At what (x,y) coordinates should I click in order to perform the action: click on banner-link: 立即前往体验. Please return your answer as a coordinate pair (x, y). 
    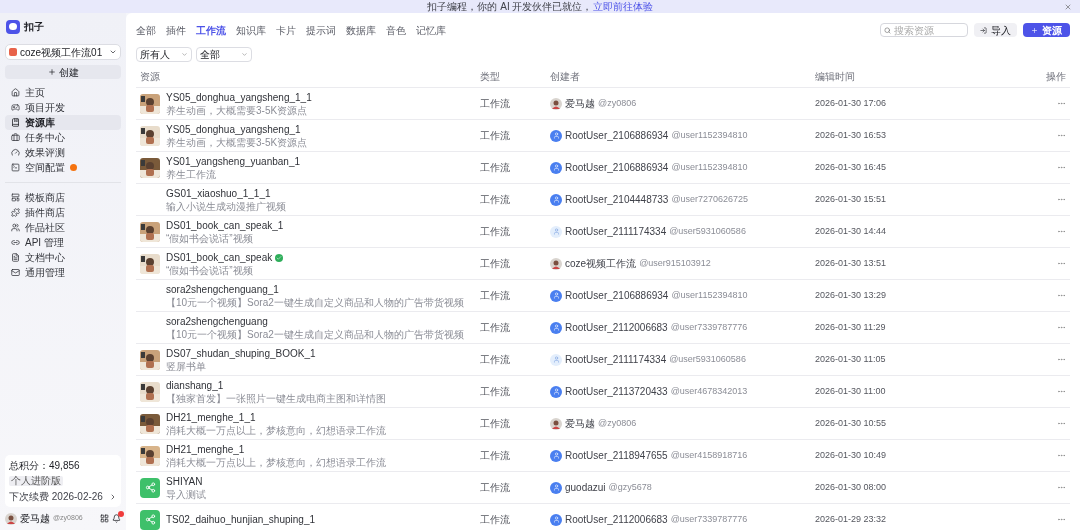
    Looking at the image, I should click on (622, 6).